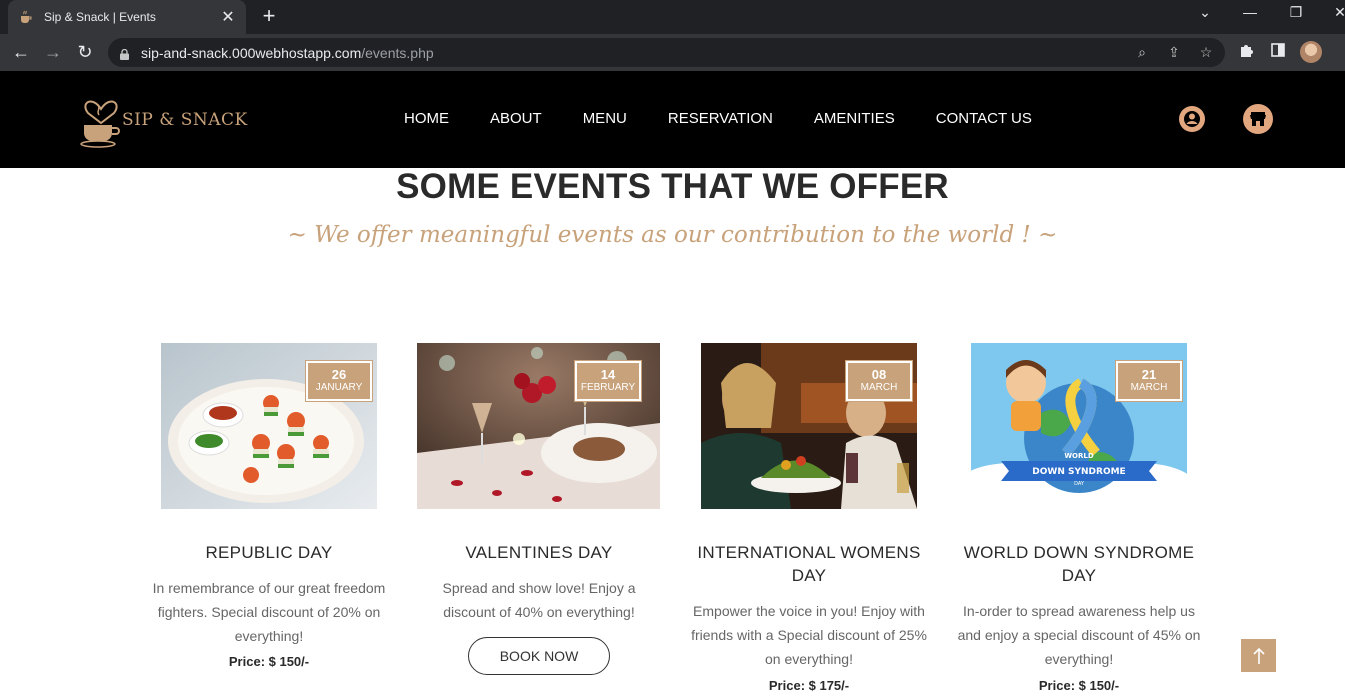 The height and width of the screenshot is (696, 1345). What do you see at coordinates (426, 118) in the screenshot?
I see `nav-home: HOME` at bounding box center [426, 118].